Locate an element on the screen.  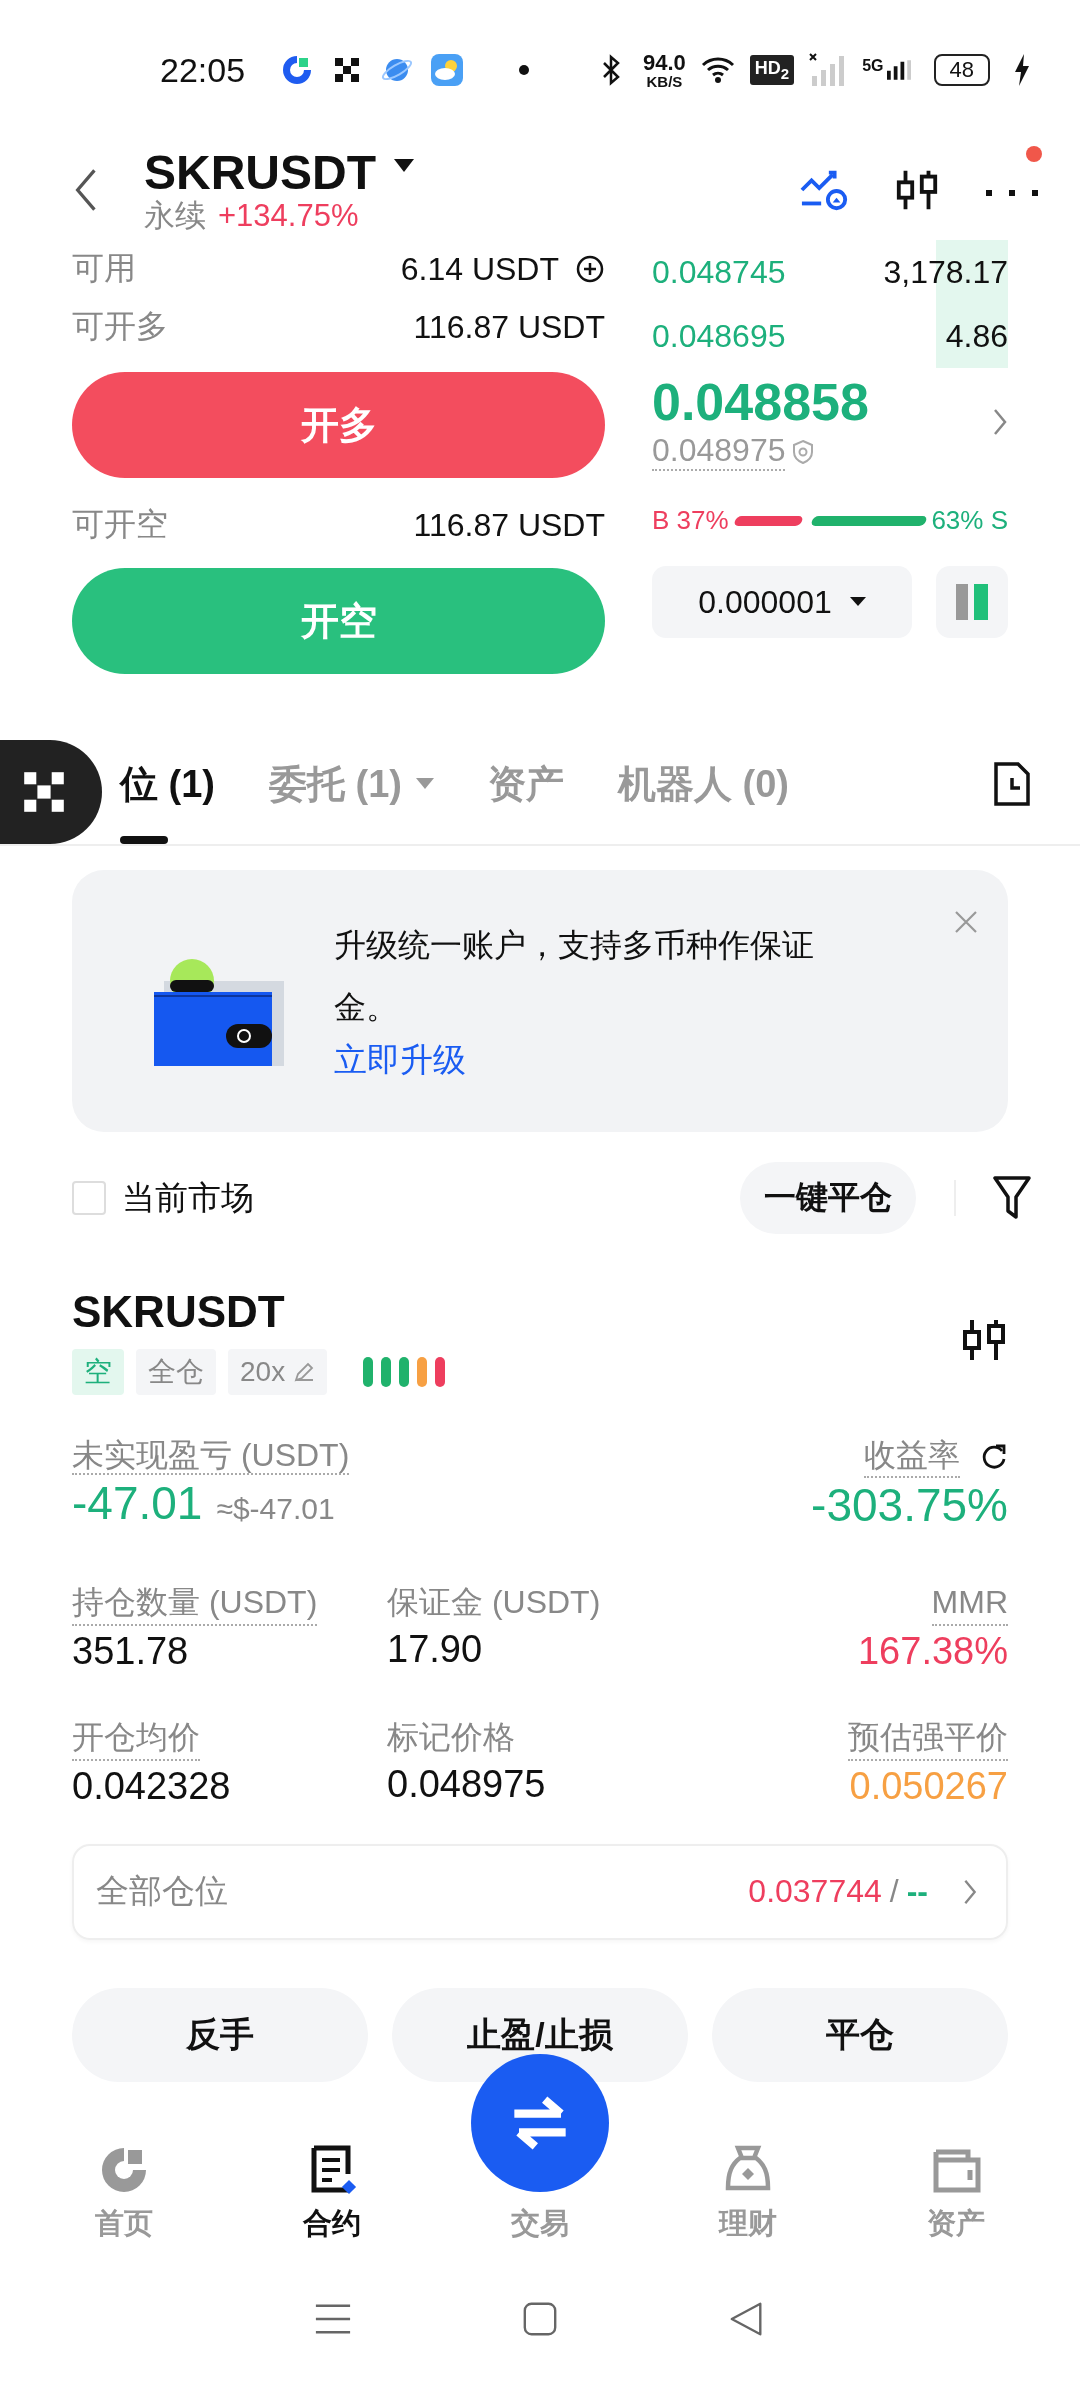
position-symbol: SKRUSDT is located at coordinates (179, 1312).